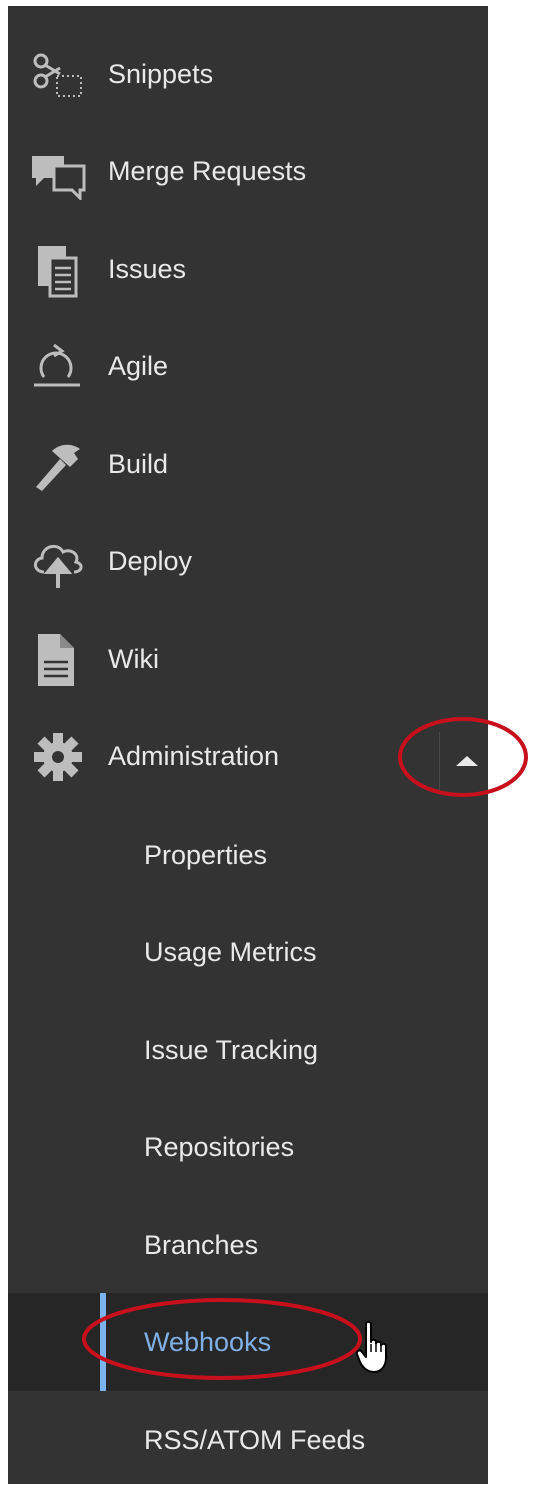 Image resolution: width=544 pixels, height=1492 pixels. I want to click on sidebar-subitem-webhooks: Webhooks, so click(248, 1342).